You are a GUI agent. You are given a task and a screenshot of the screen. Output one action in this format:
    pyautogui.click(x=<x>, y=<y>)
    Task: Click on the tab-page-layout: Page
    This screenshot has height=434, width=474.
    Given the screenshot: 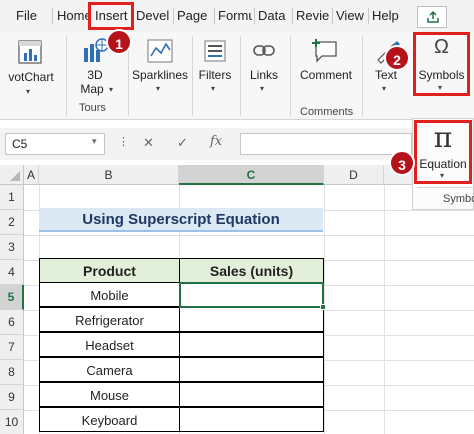 What is the action you would take?
    pyautogui.click(x=194, y=16)
    